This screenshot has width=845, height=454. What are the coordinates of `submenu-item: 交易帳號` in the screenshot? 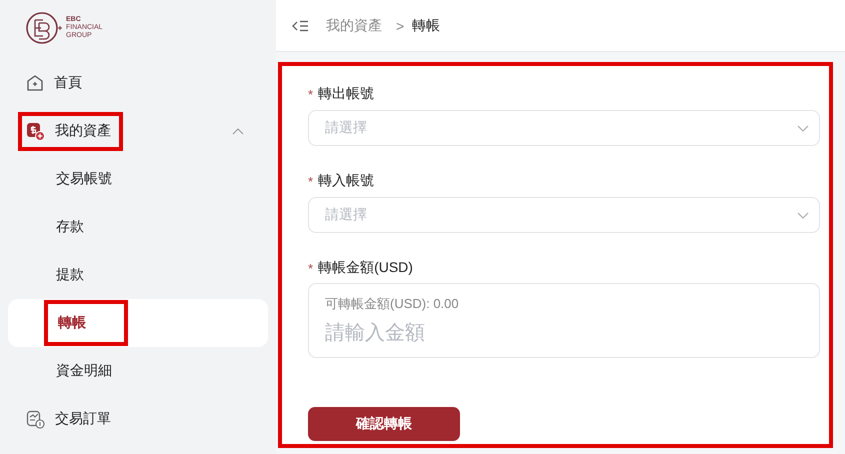 It's located at (138, 179).